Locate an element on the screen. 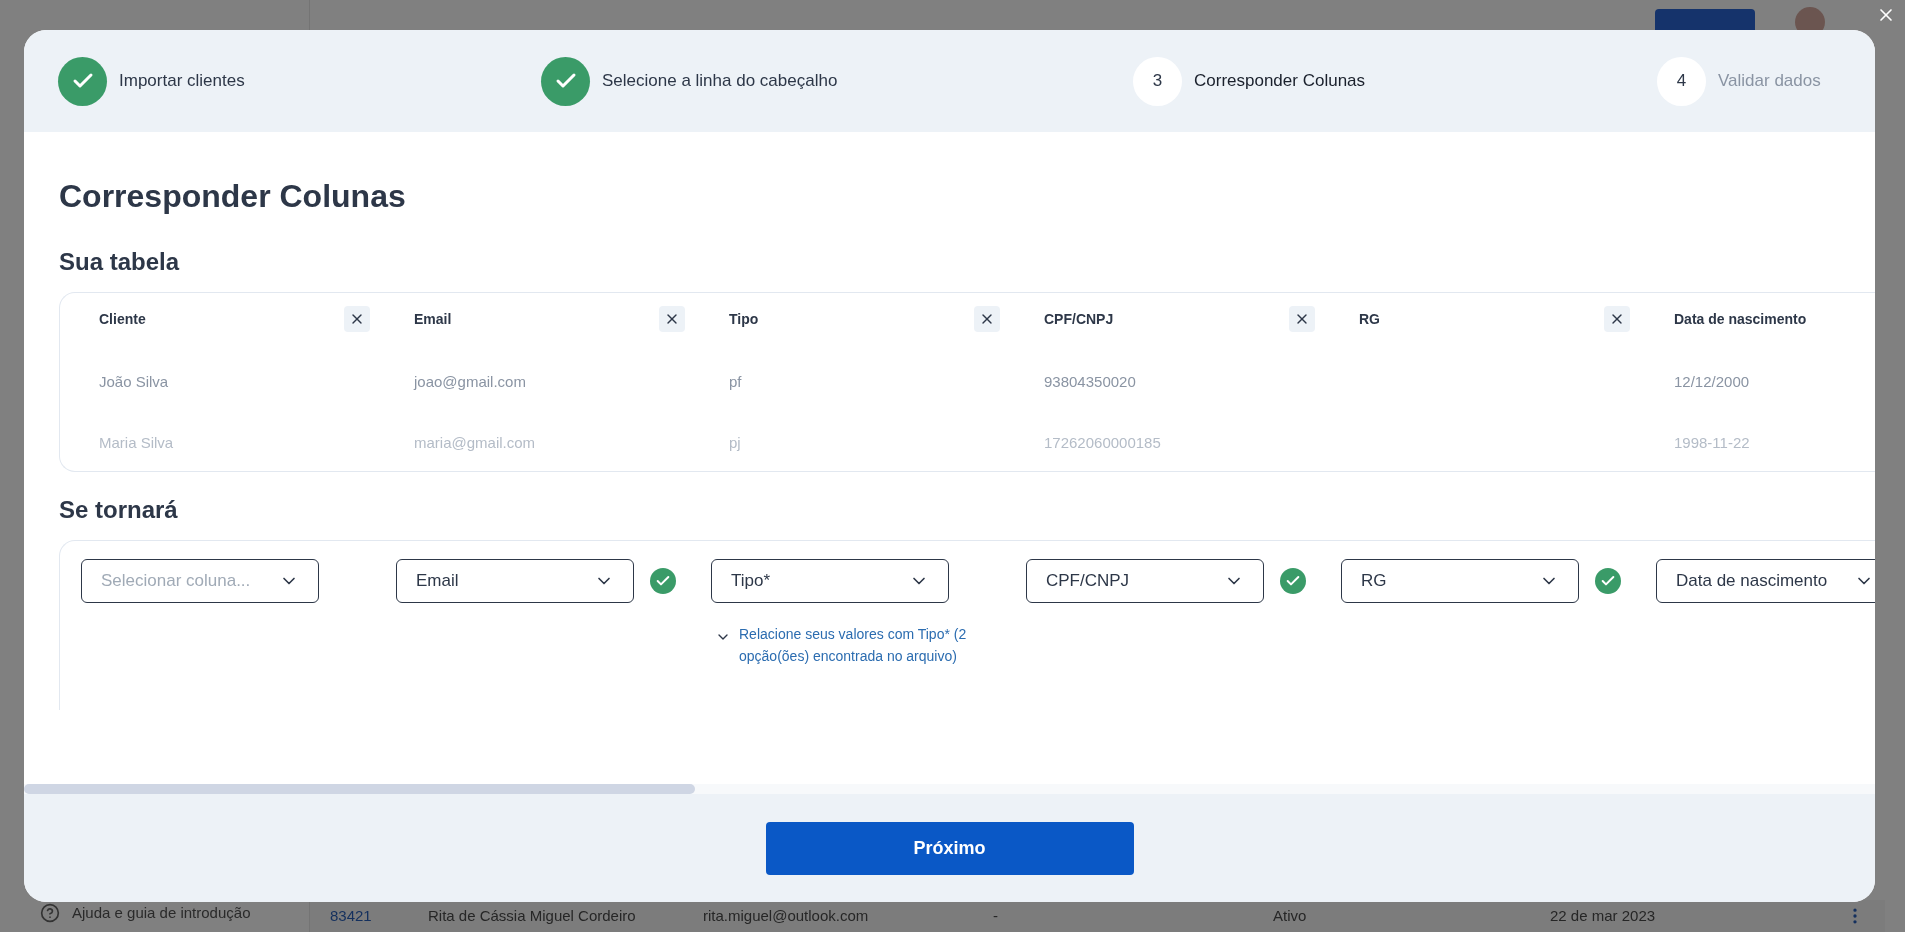  section-title: Sua tabela is located at coordinates (120, 262).